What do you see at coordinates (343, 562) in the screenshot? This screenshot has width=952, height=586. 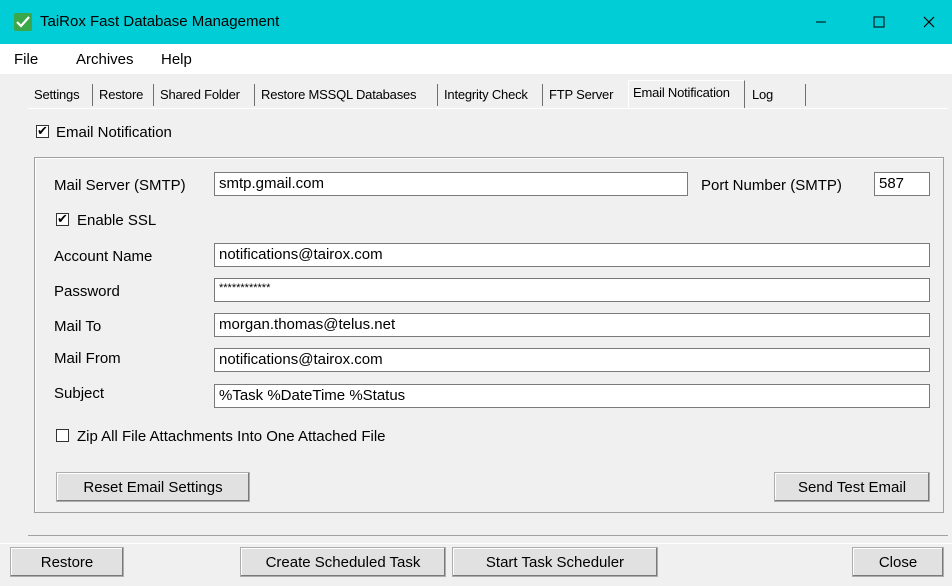 I see `create-scheduled-task-button: Create Scheduled Task` at bounding box center [343, 562].